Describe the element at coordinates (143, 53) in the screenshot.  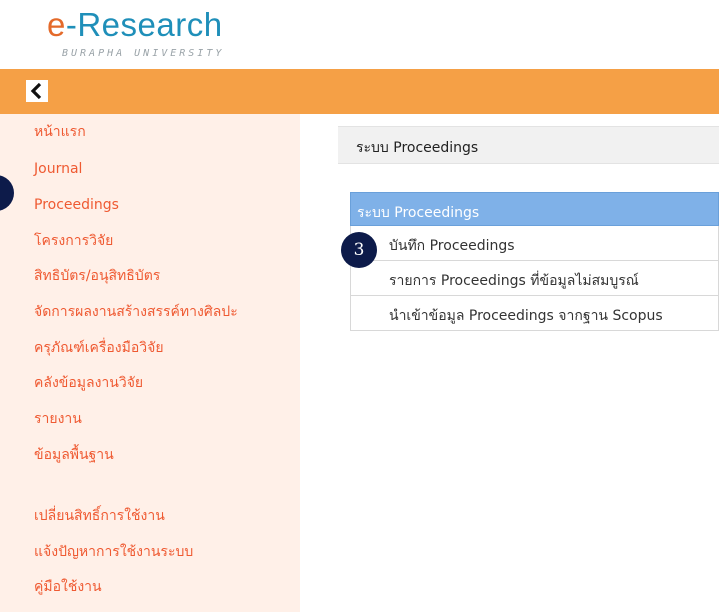
I see `logo-subtitle: BURAPHA UNIVERSITY` at that location.